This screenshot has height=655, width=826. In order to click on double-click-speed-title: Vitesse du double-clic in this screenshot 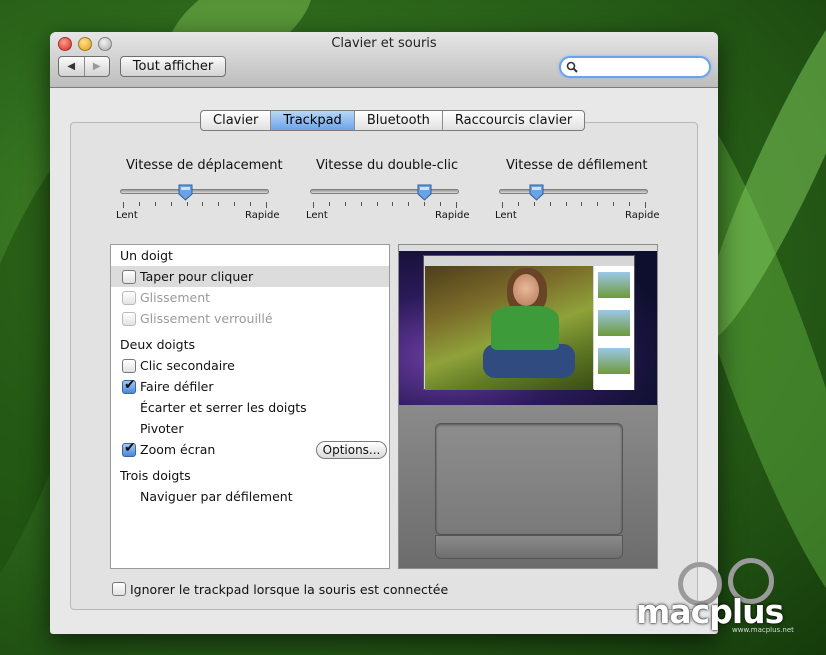, I will do `click(387, 165)`.